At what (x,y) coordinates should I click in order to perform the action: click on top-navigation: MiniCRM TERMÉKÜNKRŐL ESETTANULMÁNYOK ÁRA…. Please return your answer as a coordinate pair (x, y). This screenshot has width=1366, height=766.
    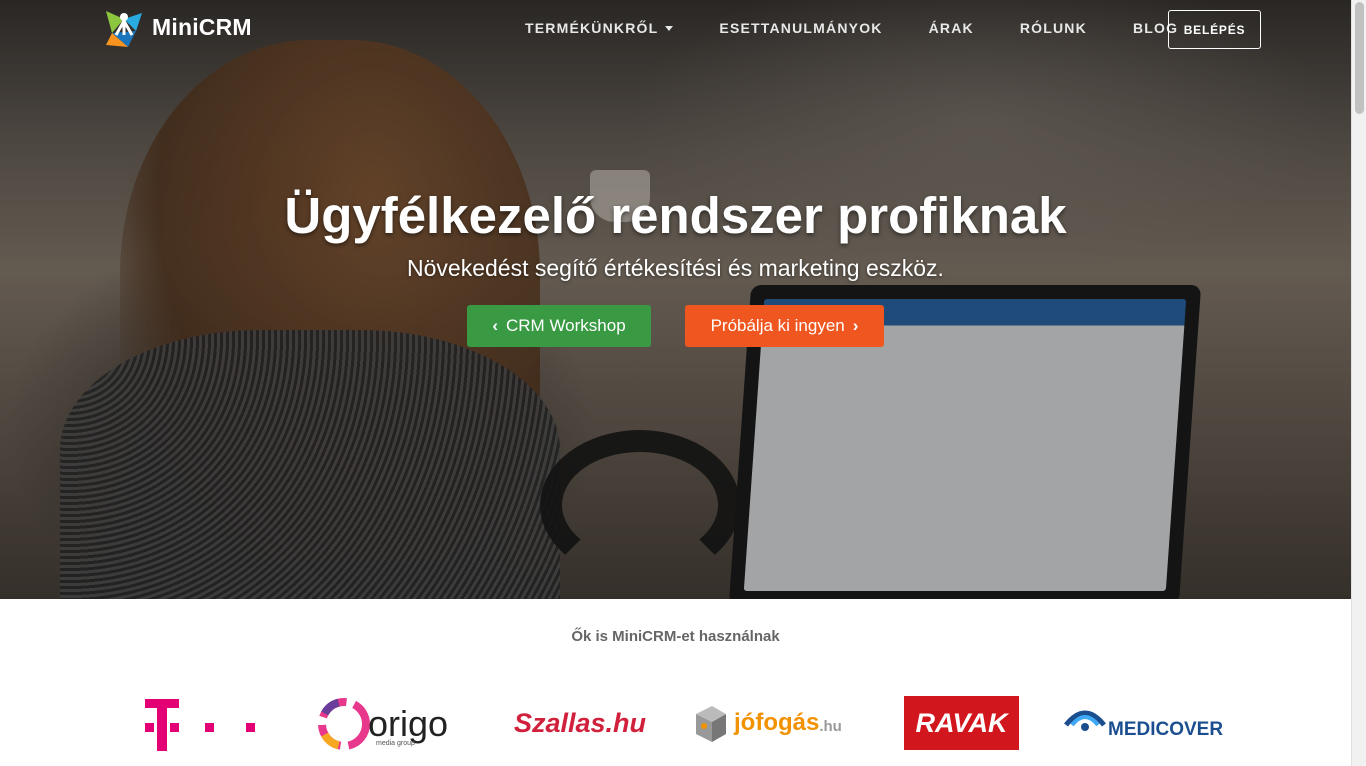
    Looking at the image, I should click on (675, 30).